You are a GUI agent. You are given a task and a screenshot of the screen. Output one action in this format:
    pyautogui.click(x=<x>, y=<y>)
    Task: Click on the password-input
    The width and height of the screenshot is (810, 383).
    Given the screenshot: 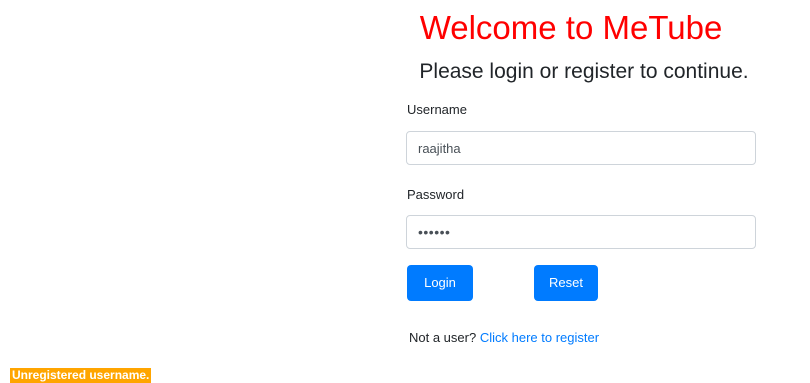 What is the action you would take?
    pyautogui.click(x=581, y=232)
    